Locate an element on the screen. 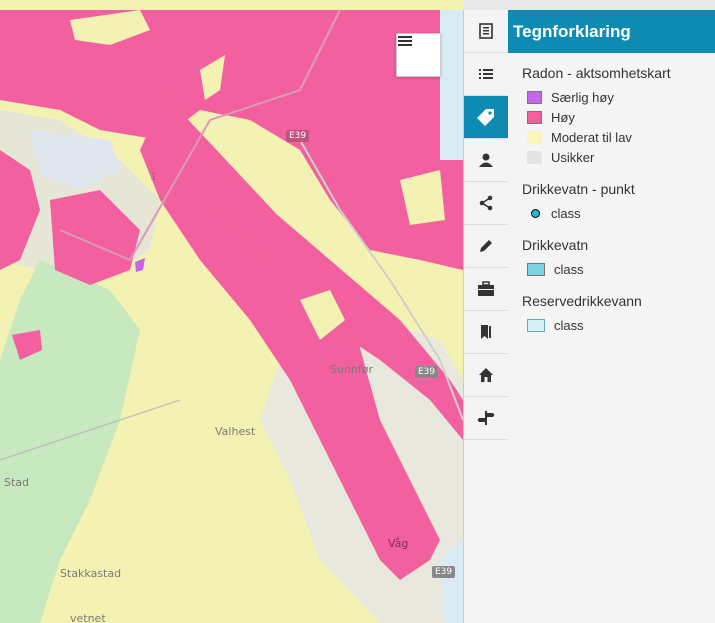 This screenshot has height=623, width=715. legend-item: Moderat til lav is located at coordinates (621, 137).